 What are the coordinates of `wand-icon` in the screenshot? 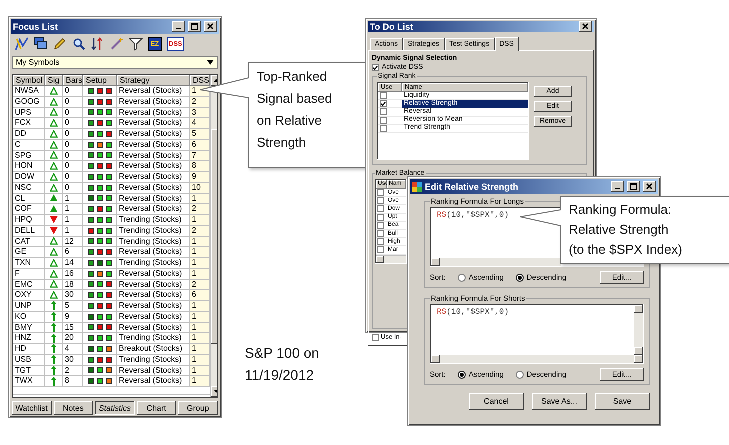 It's located at (117, 44).